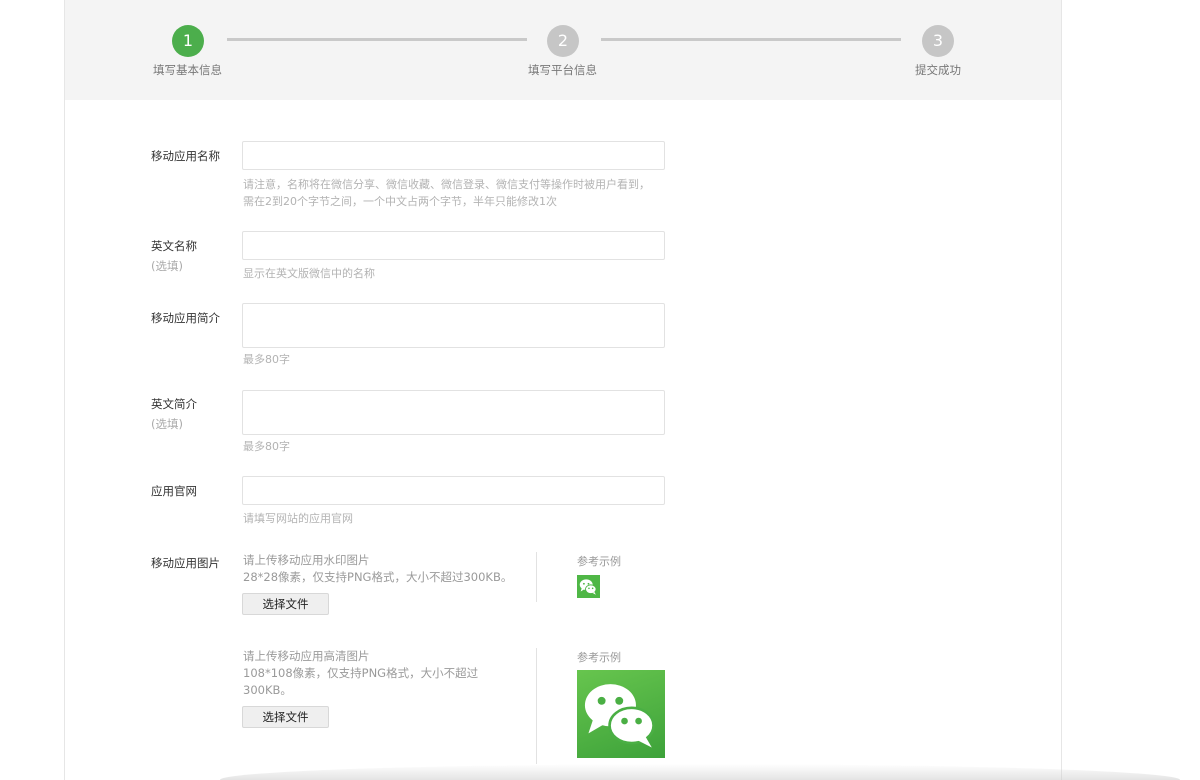 The width and height of the screenshot is (1200, 780). I want to click on app-image-label-text: 移动应用图片, so click(185, 563).